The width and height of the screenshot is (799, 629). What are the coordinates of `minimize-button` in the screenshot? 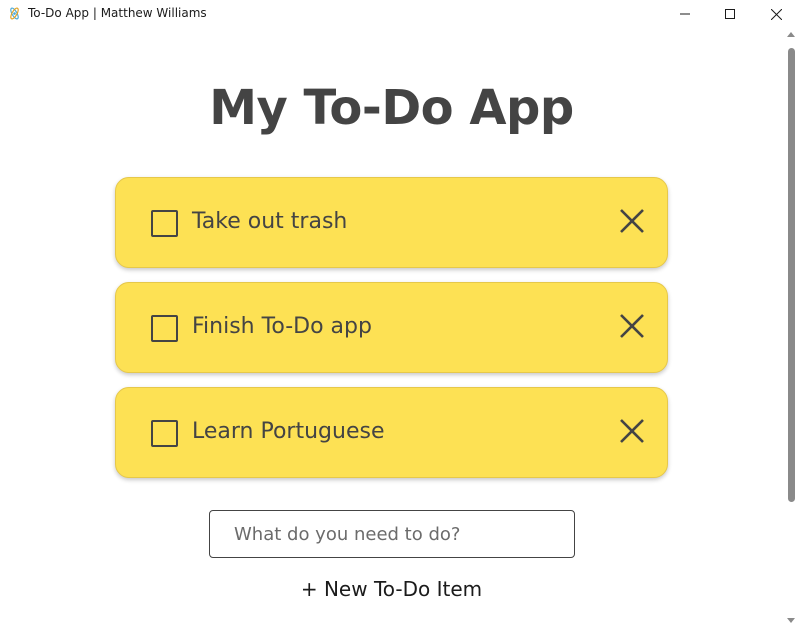 It's located at (685, 14).